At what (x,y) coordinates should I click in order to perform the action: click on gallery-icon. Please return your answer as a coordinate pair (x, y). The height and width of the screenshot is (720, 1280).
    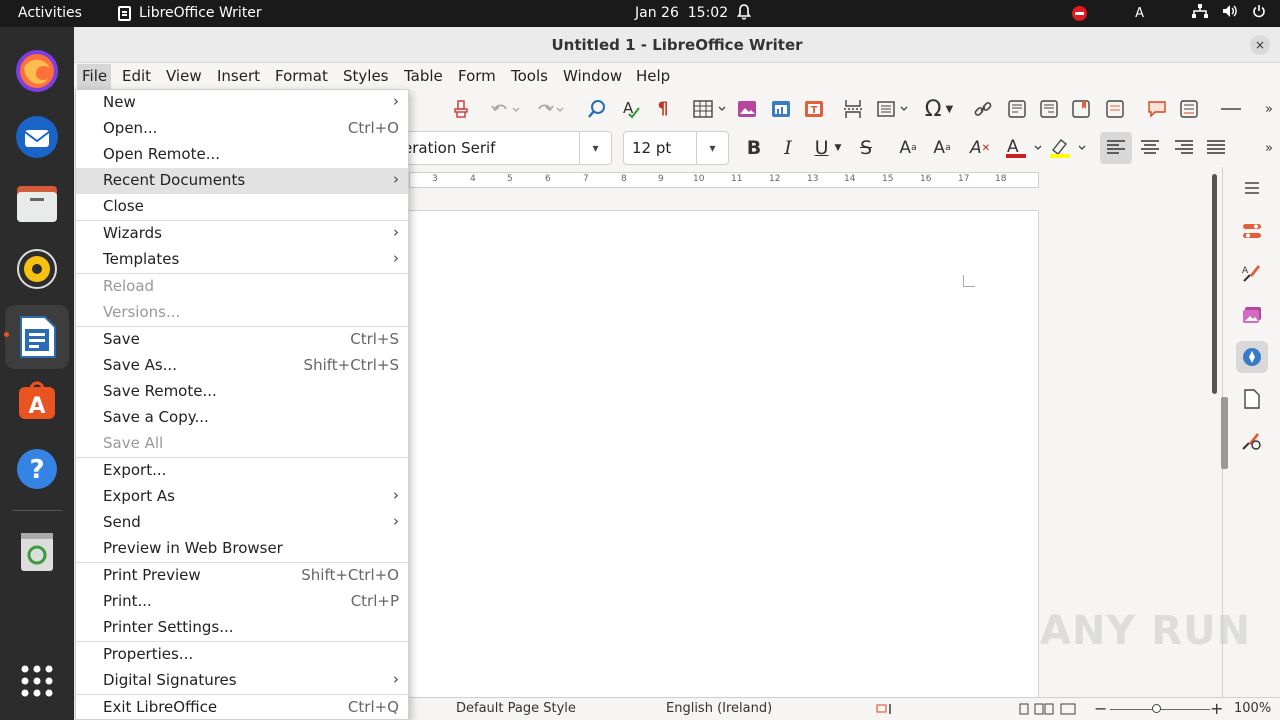
    Looking at the image, I should click on (1252, 315).